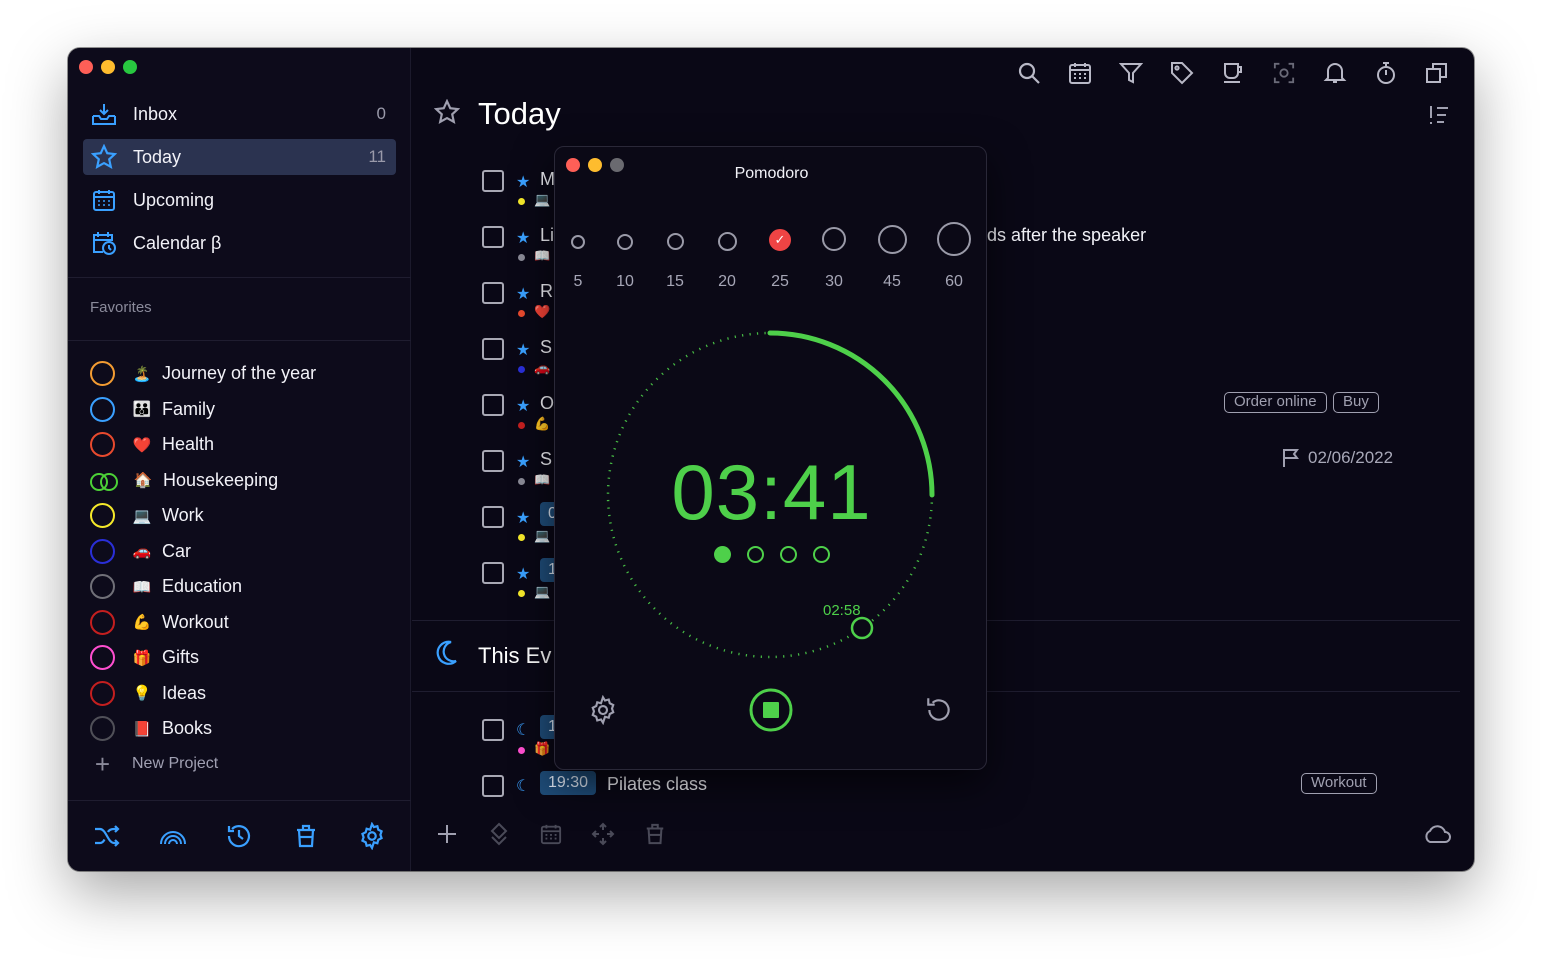 The width and height of the screenshot is (1542, 966). What do you see at coordinates (1233, 73) in the screenshot?
I see `cup-icon` at bounding box center [1233, 73].